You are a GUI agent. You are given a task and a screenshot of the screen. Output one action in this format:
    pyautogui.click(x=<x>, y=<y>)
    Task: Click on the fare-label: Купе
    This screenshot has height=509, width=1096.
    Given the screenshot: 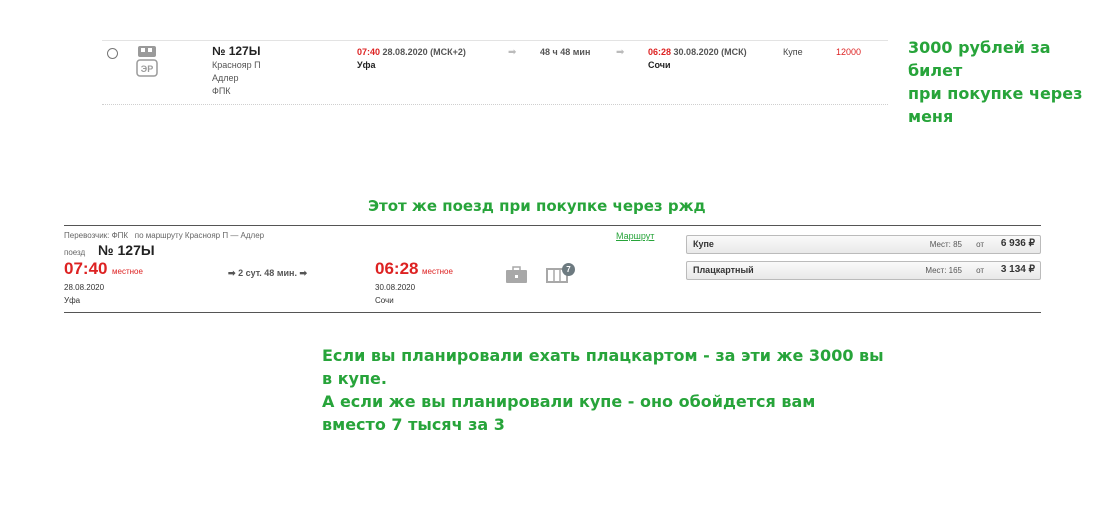 What is the action you would take?
    pyautogui.click(x=703, y=244)
    